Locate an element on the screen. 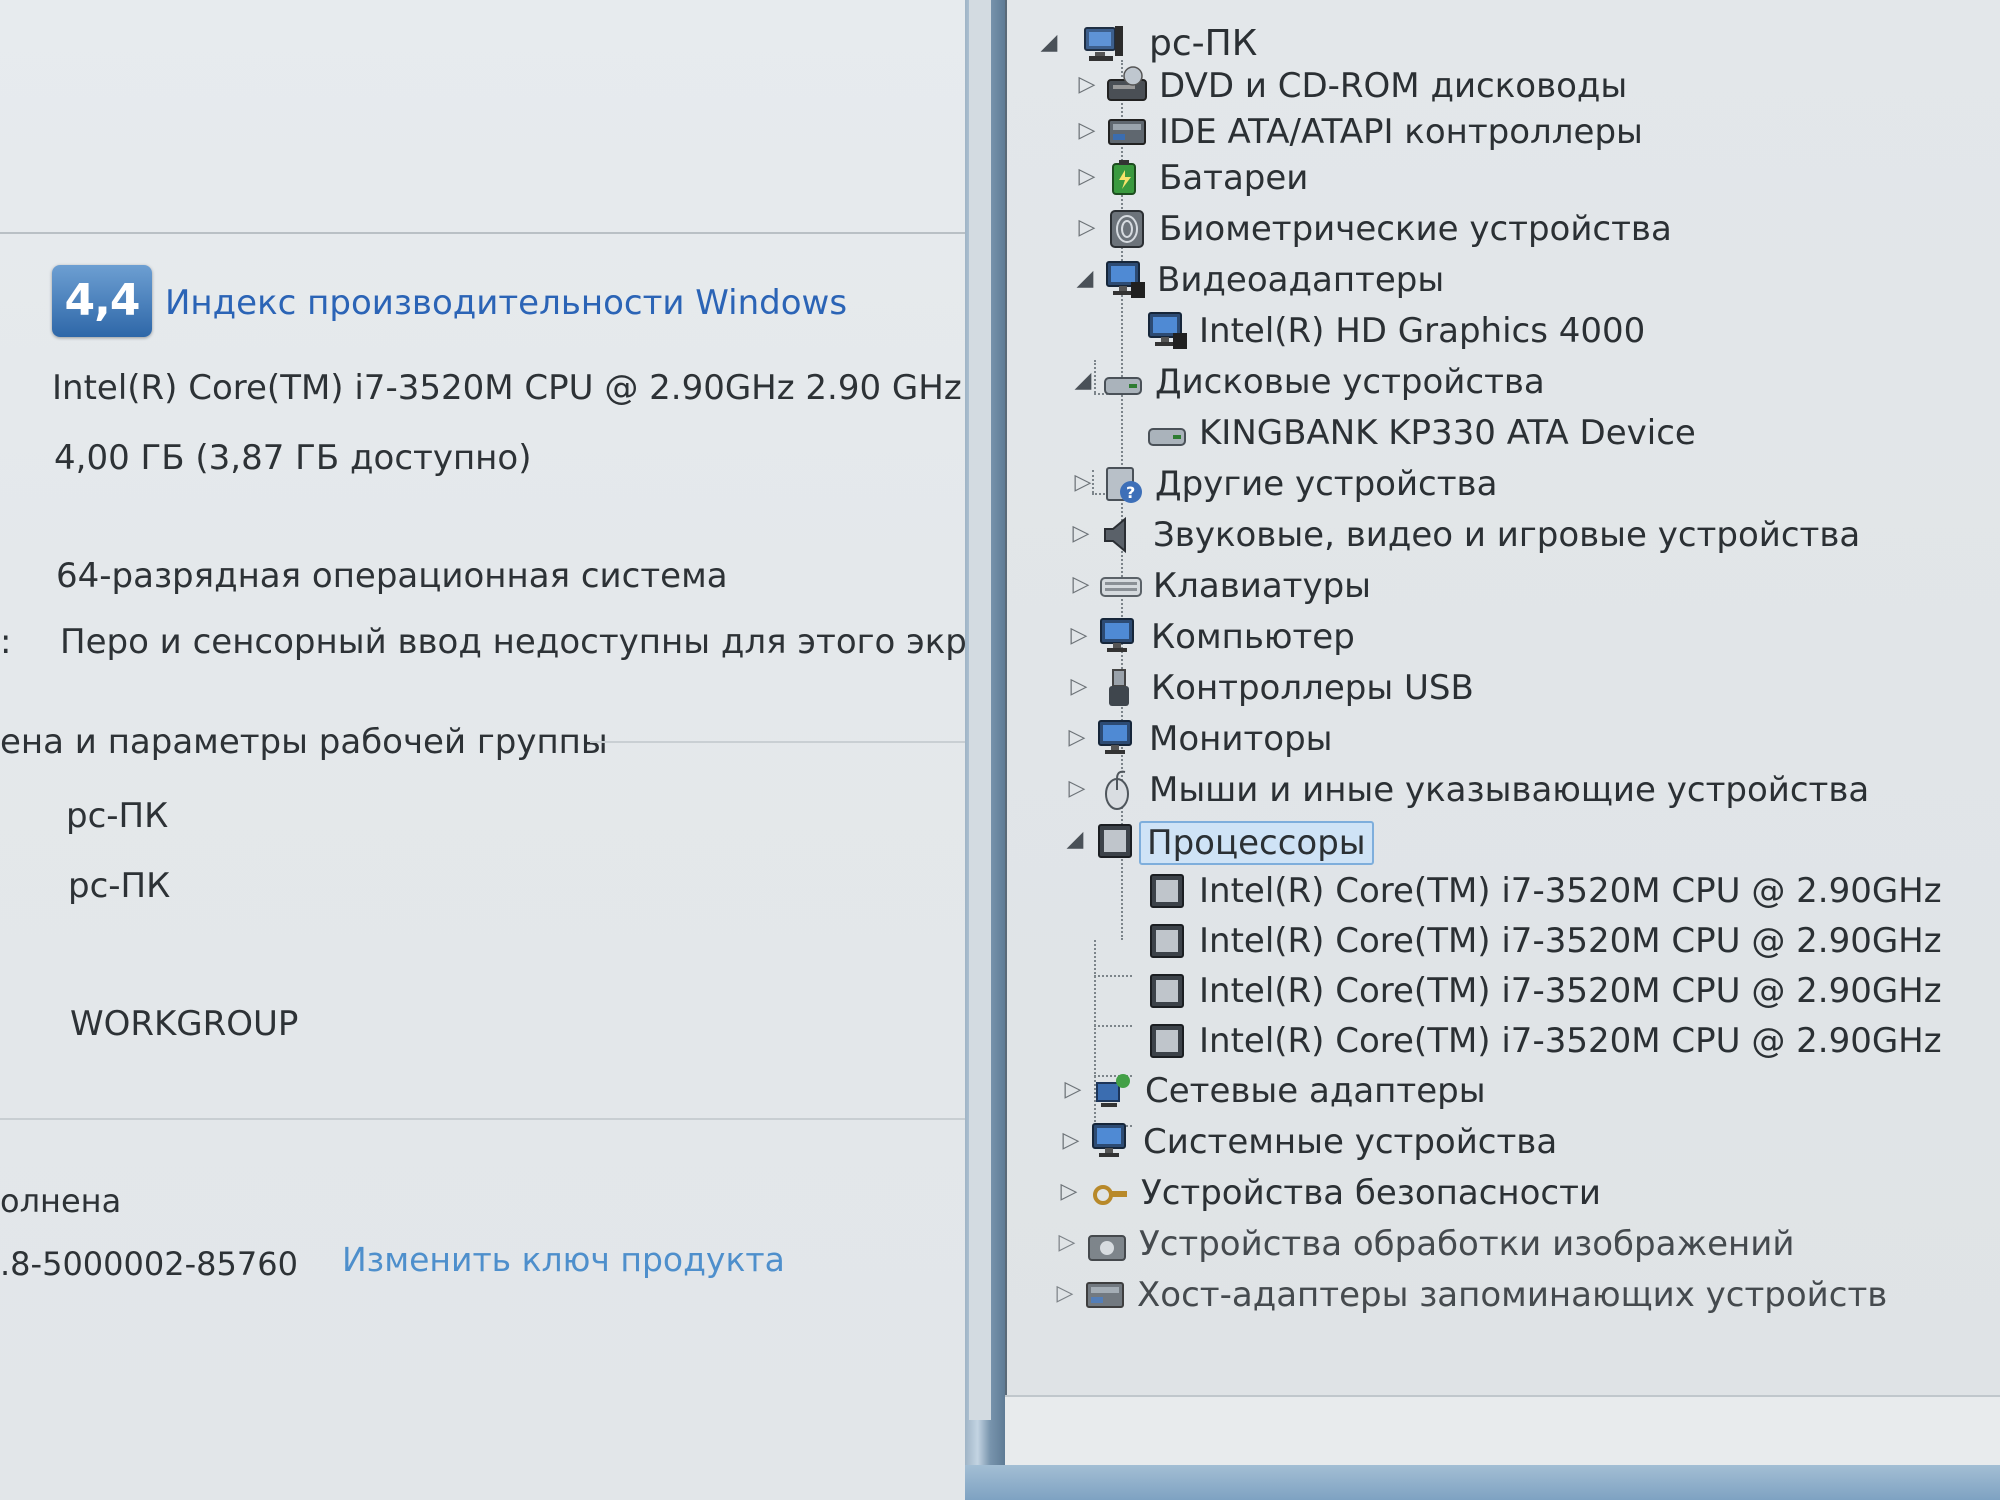  tree-category-item: ▷ Устройства обработки изображений is located at coordinates (1507, 1245).